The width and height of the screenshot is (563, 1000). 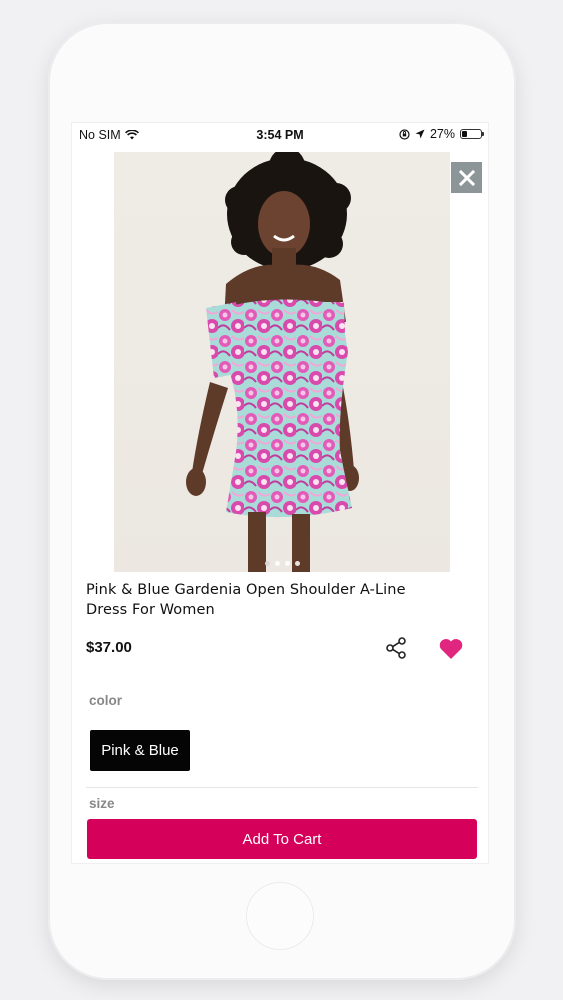 I want to click on product-photo, so click(x=272, y=362).